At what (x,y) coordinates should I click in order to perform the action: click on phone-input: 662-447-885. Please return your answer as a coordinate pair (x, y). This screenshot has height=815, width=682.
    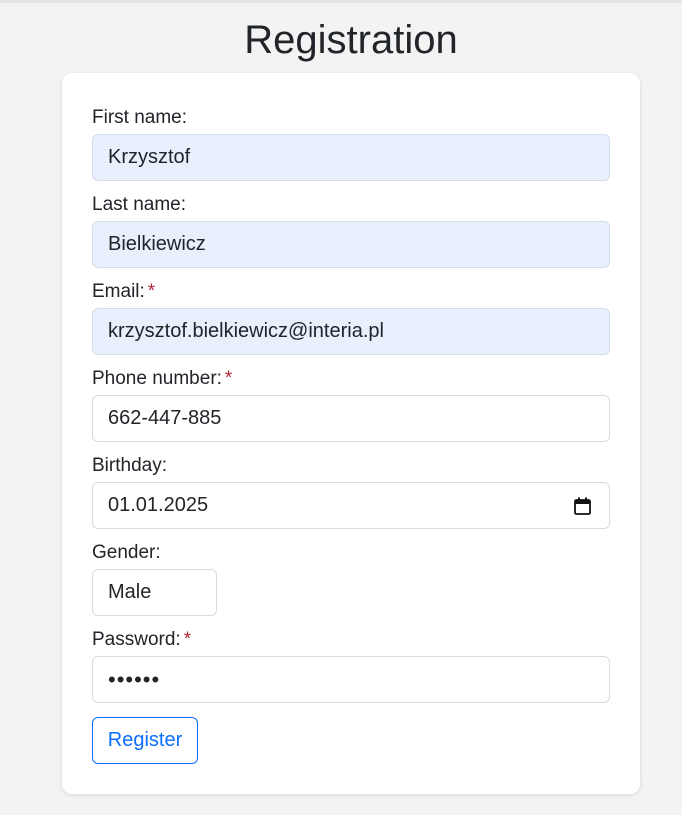
    Looking at the image, I should click on (351, 418).